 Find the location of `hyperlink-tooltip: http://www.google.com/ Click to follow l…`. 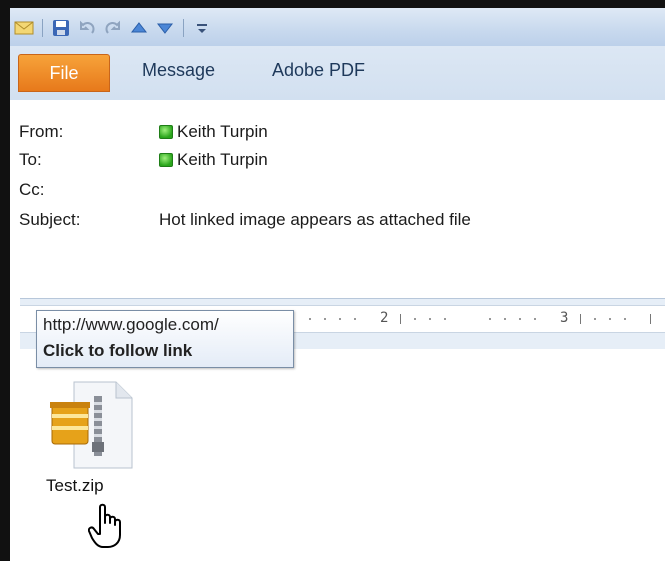

hyperlink-tooltip: http://www.google.com/ Click to follow l… is located at coordinates (165, 339).